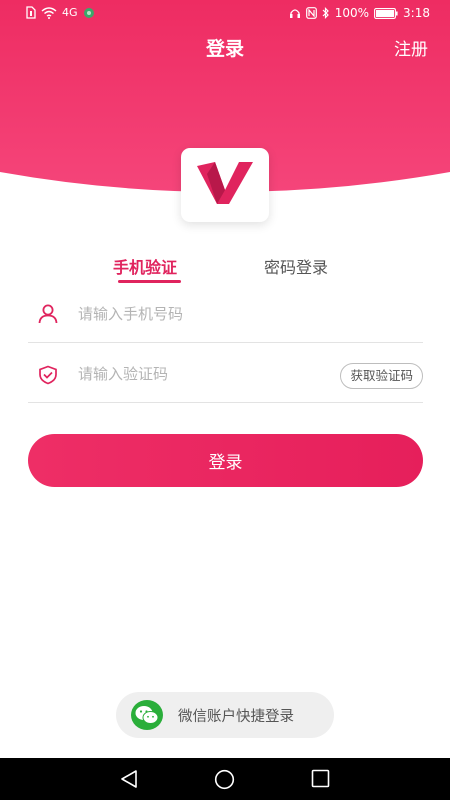 This screenshot has width=450, height=800. I want to click on headphone-icon, so click(295, 13).